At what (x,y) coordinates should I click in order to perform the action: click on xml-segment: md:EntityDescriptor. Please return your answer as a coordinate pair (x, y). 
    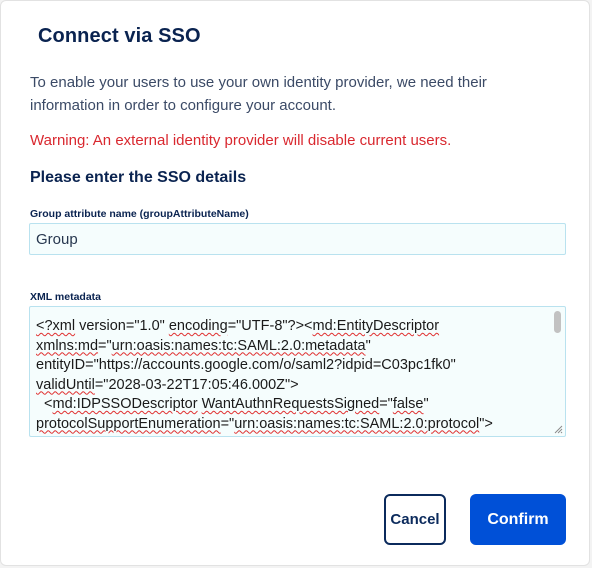
    Looking at the image, I should click on (376, 326).